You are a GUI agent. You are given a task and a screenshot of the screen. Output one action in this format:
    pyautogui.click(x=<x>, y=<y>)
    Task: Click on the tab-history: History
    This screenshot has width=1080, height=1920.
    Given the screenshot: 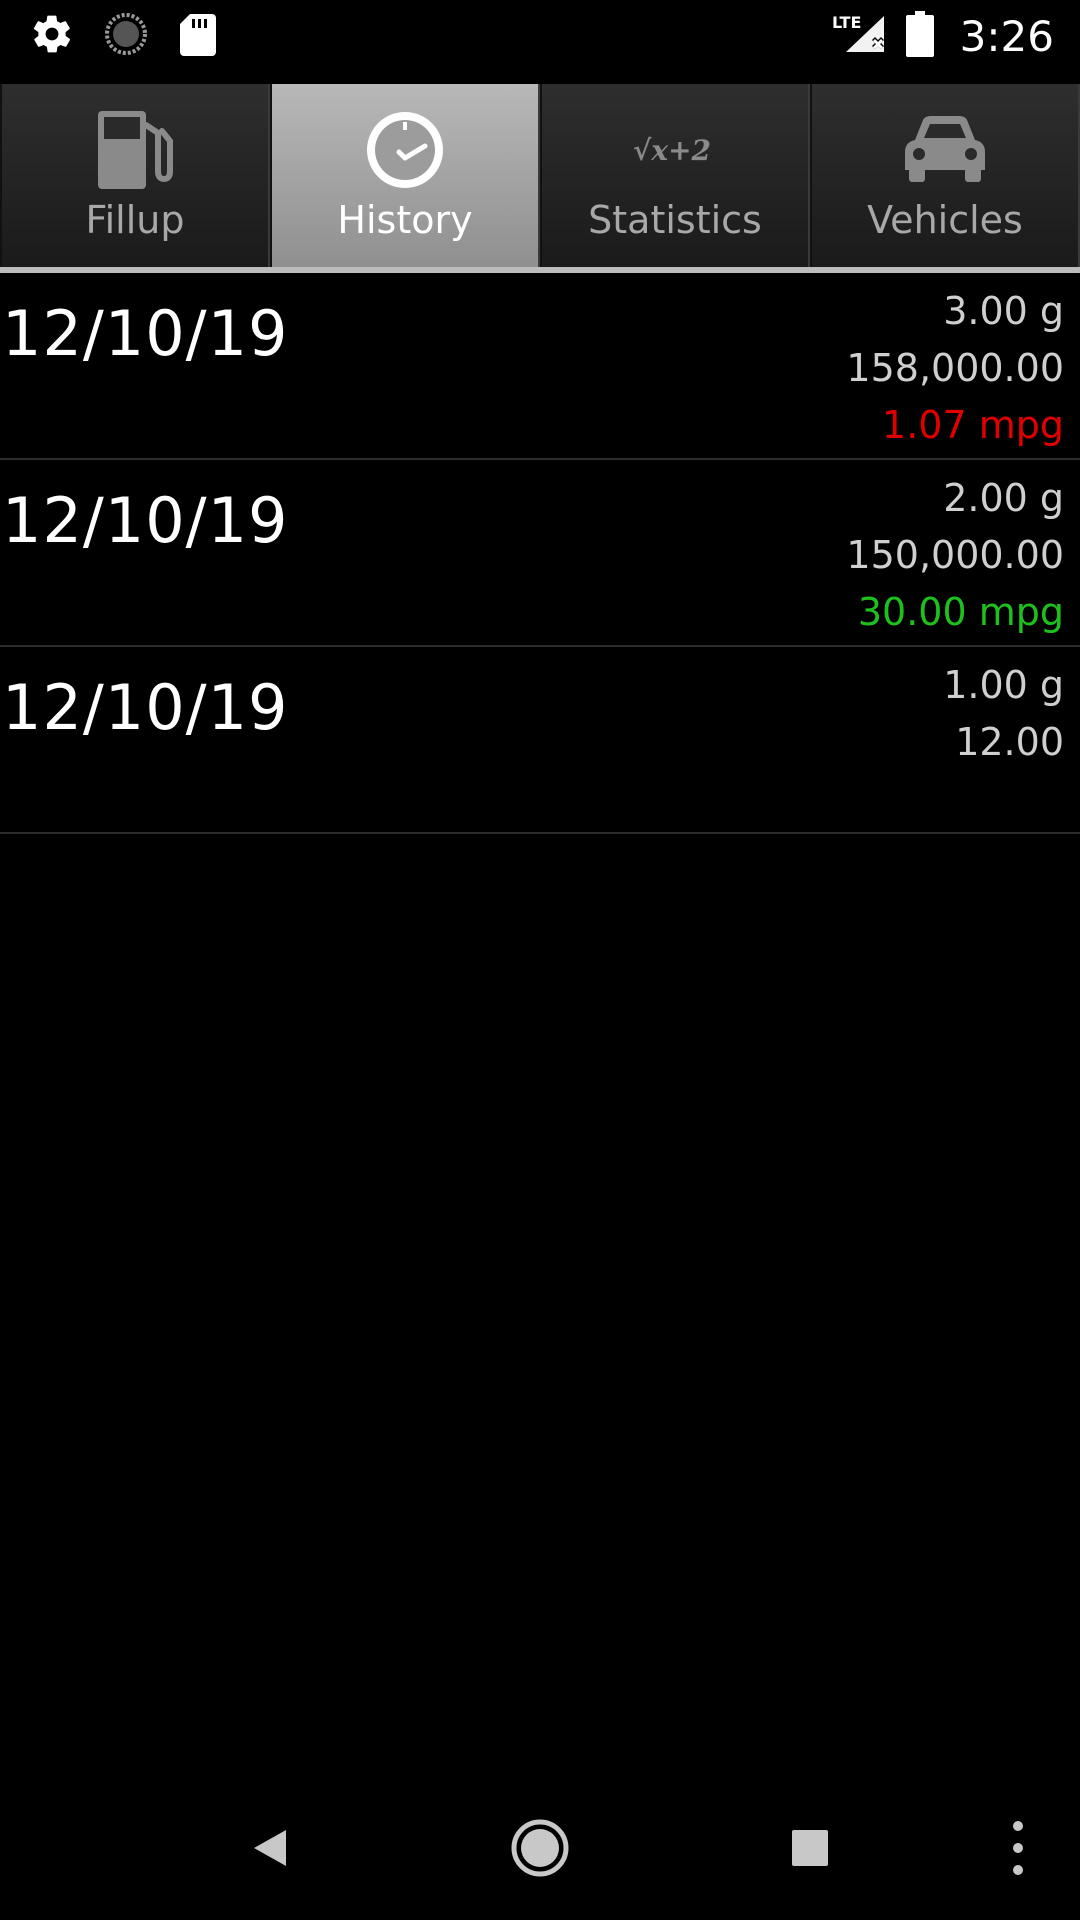 What is the action you would take?
    pyautogui.click(x=405, y=177)
    